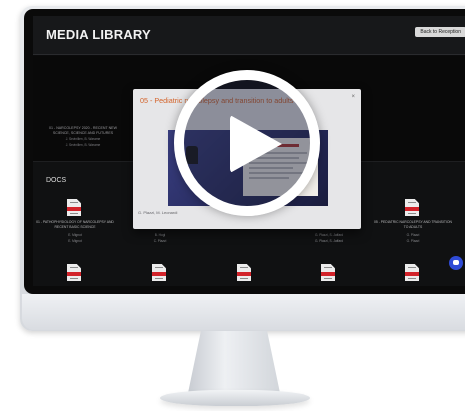 This screenshot has height=411, width=465. I want to click on doc-author: B. Hogl, so click(160, 235).